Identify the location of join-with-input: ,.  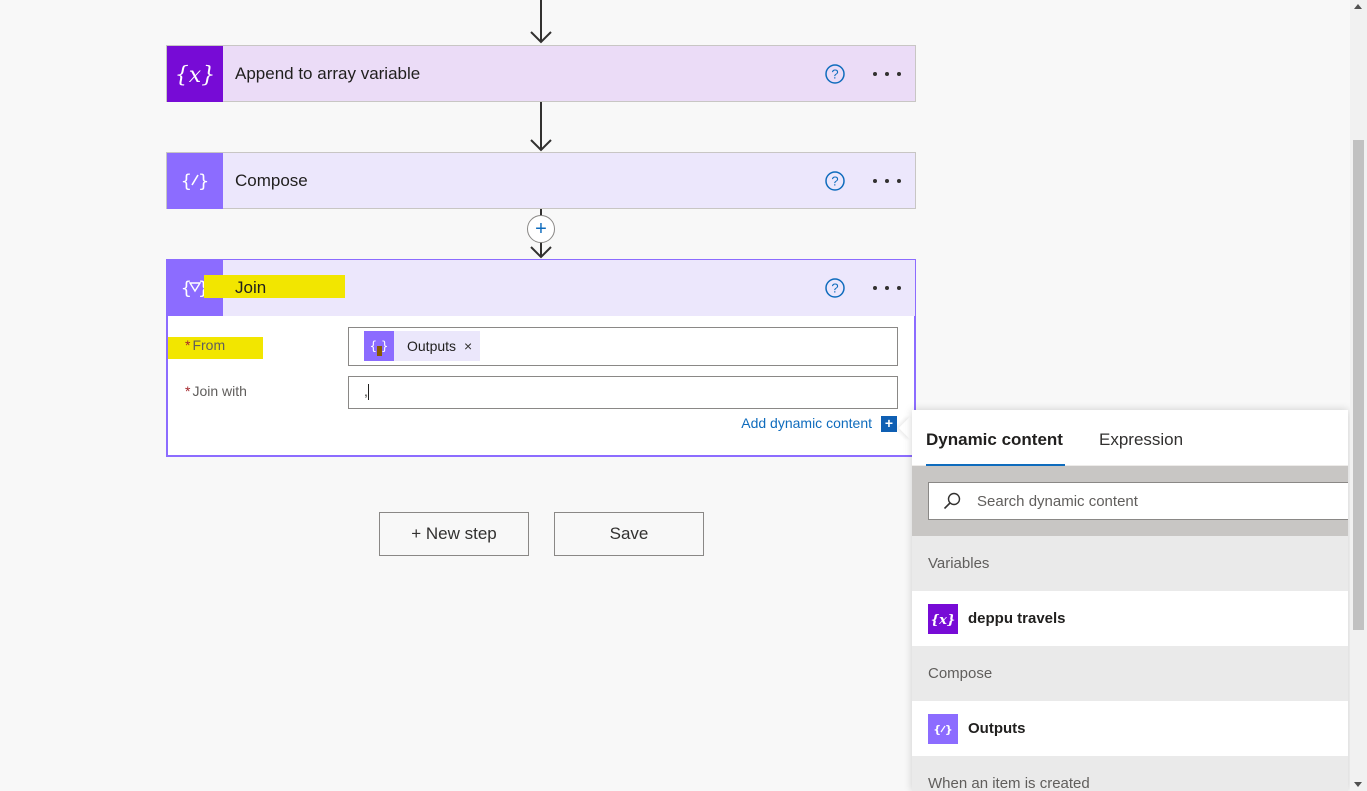
(623, 392).